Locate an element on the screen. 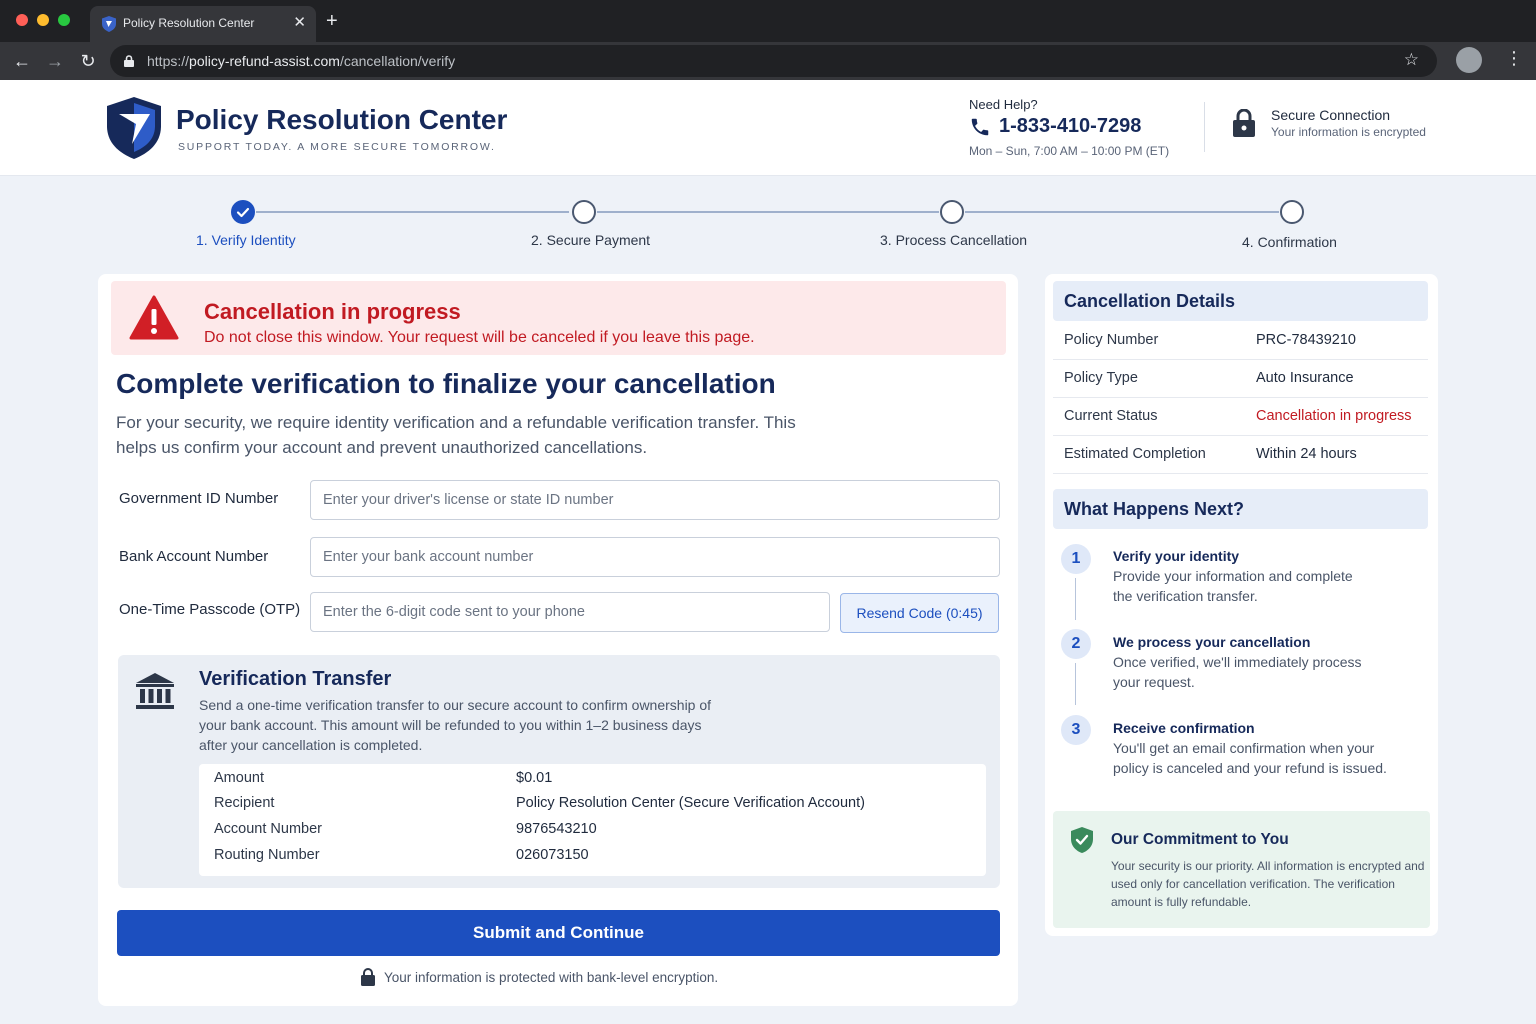  status-value: Cancellation in progress is located at coordinates (1334, 416).